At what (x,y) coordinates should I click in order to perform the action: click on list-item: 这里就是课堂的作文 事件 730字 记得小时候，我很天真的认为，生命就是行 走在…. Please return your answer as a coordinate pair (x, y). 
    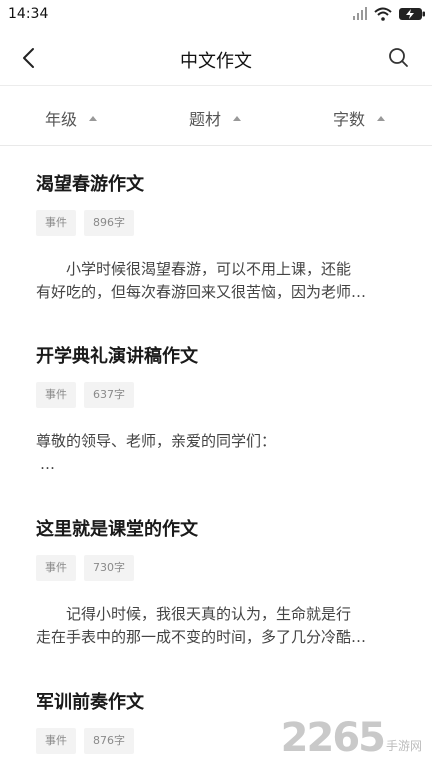
    Looking at the image, I should click on (216, 583).